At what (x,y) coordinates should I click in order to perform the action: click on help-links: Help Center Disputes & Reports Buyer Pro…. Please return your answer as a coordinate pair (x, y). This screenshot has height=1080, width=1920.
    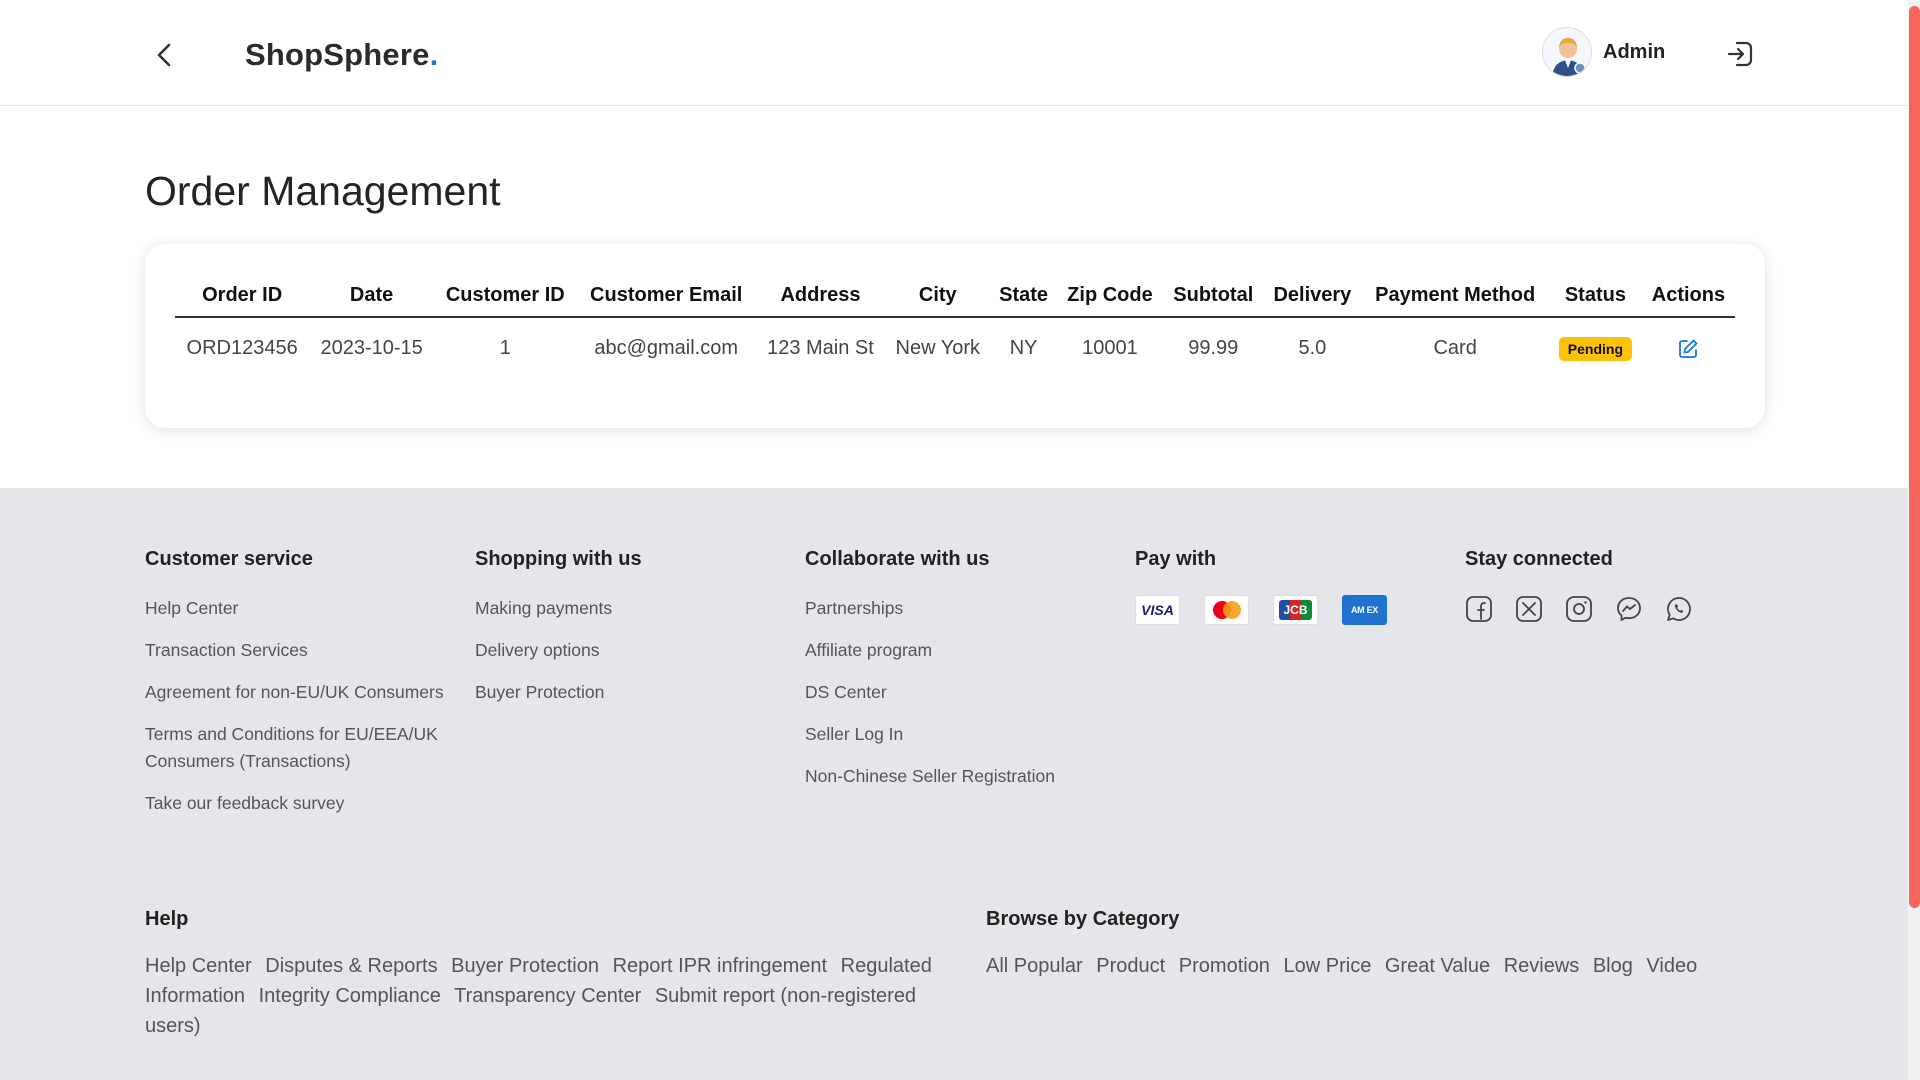
    Looking at the image, I should click on (545, 996).